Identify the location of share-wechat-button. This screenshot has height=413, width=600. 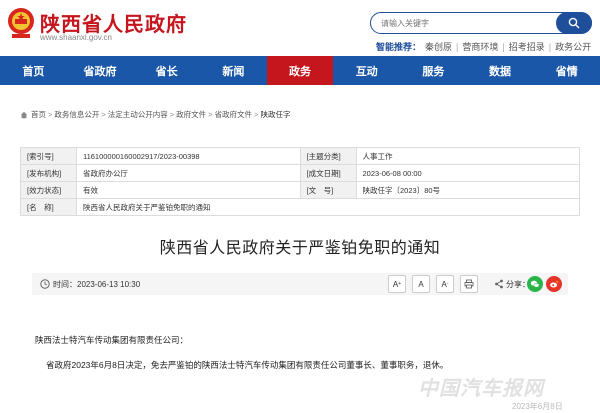
(535, 284).